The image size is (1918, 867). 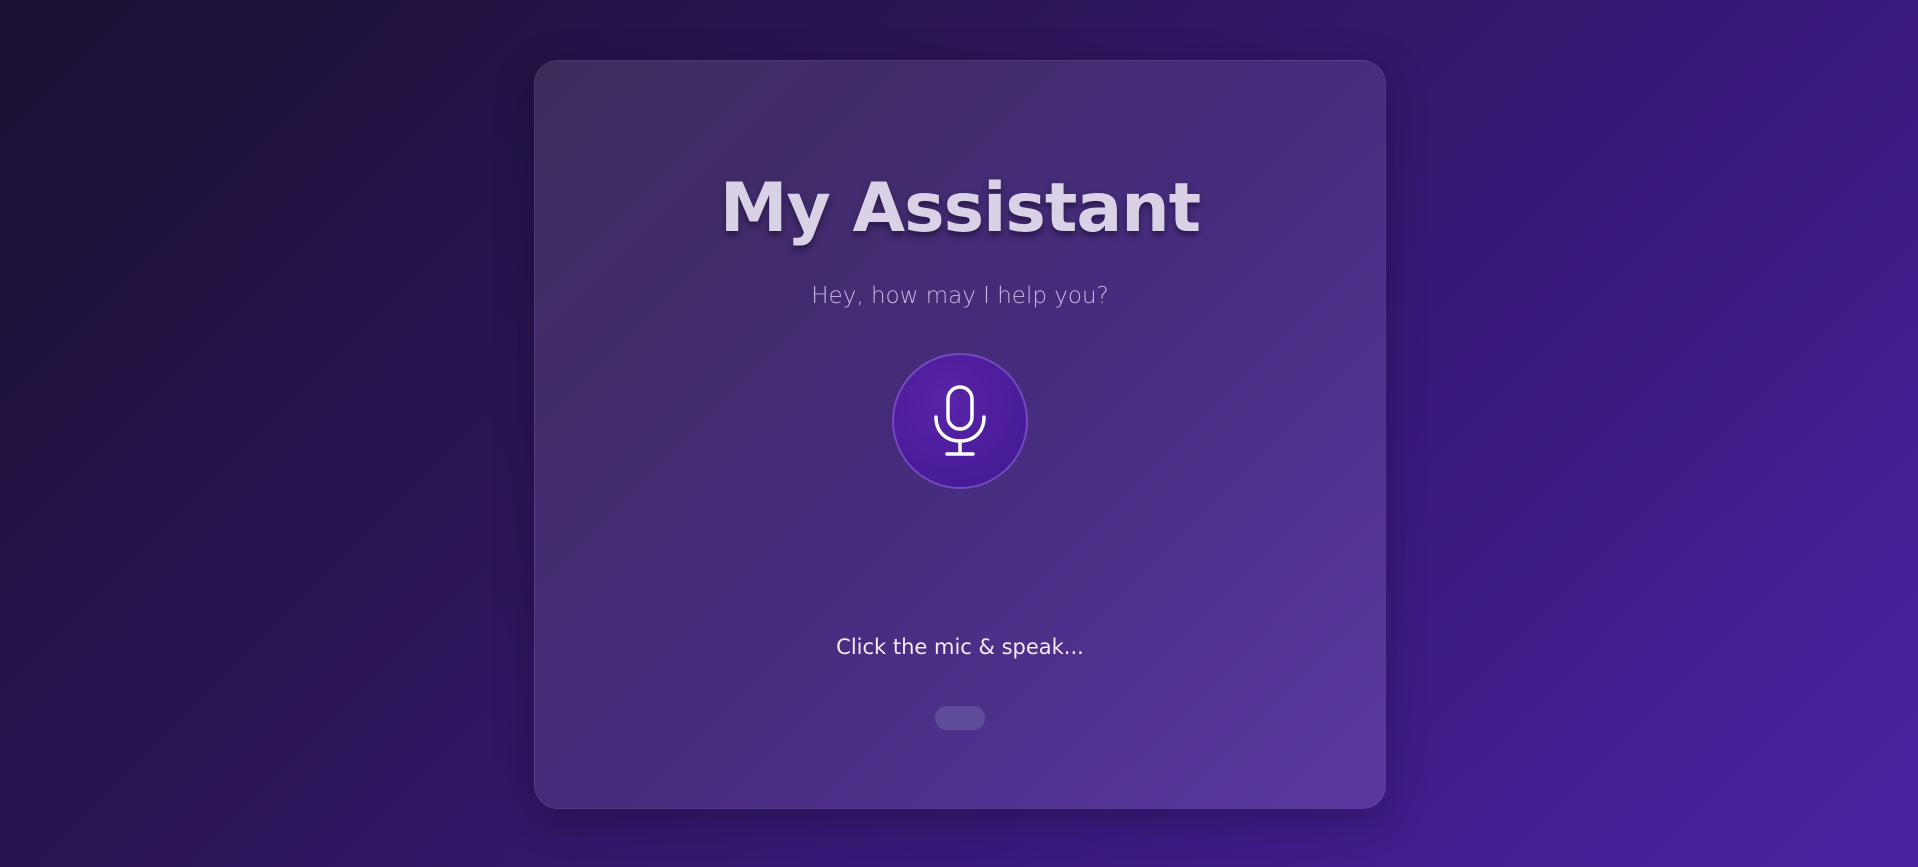 I want to click on page-title: My Assistant, so click(x=960, y=208).